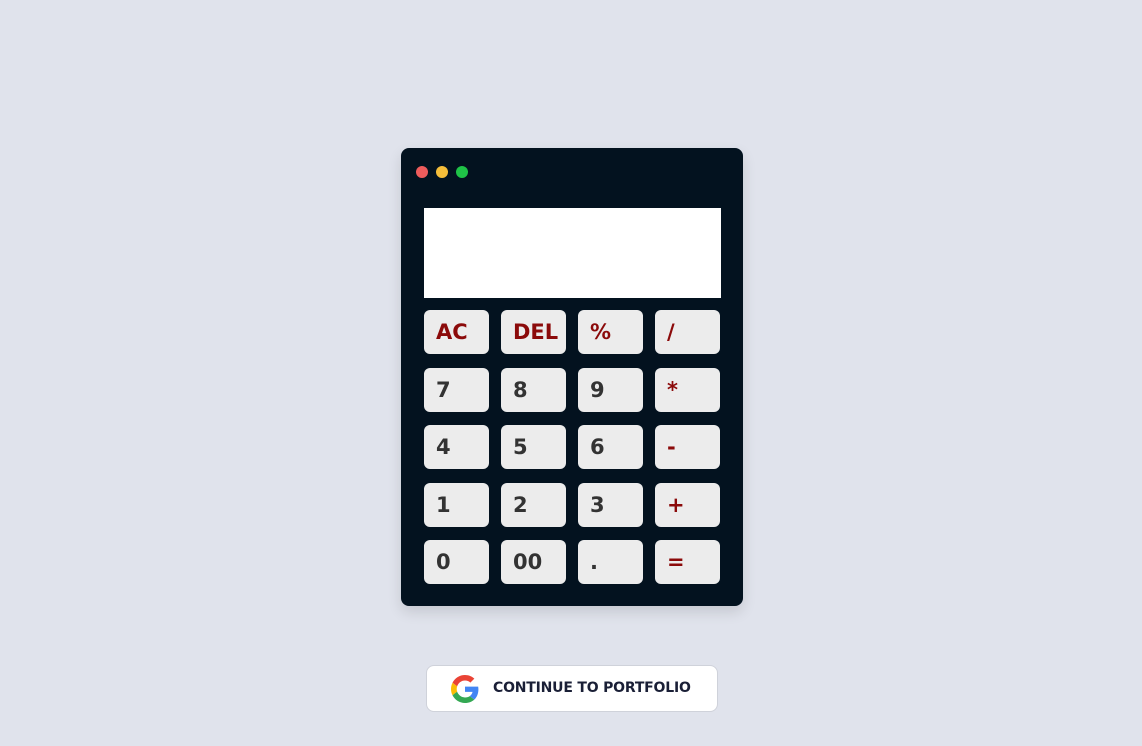 This screenshot has width=1142, height=746. Describe the element at coordinates (456, 447) in the screenshot. I see `key-4: 4` at that location.